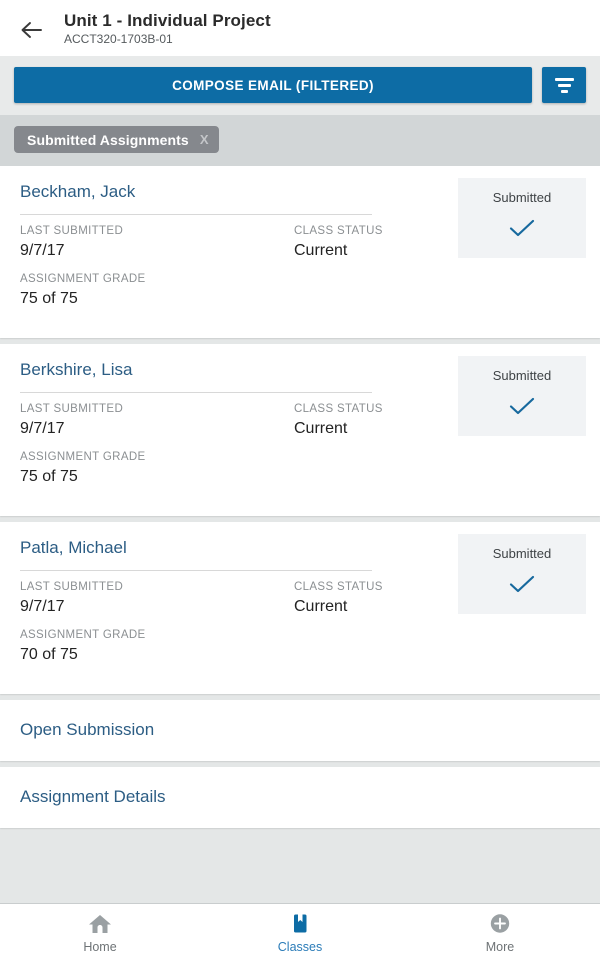  I want to click on filter-chip-submitted-assignments: Submitted Assignments X, so click(116, 139).